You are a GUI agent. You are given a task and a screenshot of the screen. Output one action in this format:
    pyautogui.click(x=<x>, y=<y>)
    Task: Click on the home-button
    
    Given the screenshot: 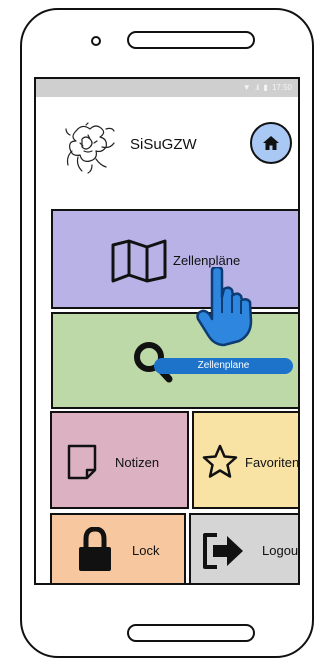 What is the action you would take?
    pyautogui.click(x=271, y=143)
    